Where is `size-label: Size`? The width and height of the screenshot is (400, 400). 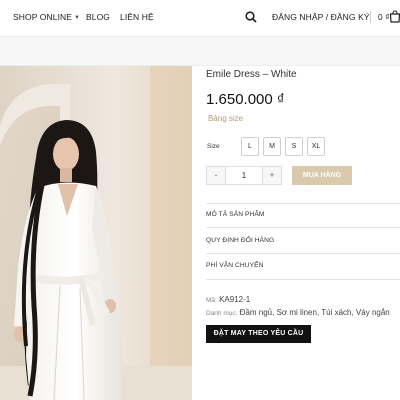 size-label: Size is located at coordinates (213, 146).